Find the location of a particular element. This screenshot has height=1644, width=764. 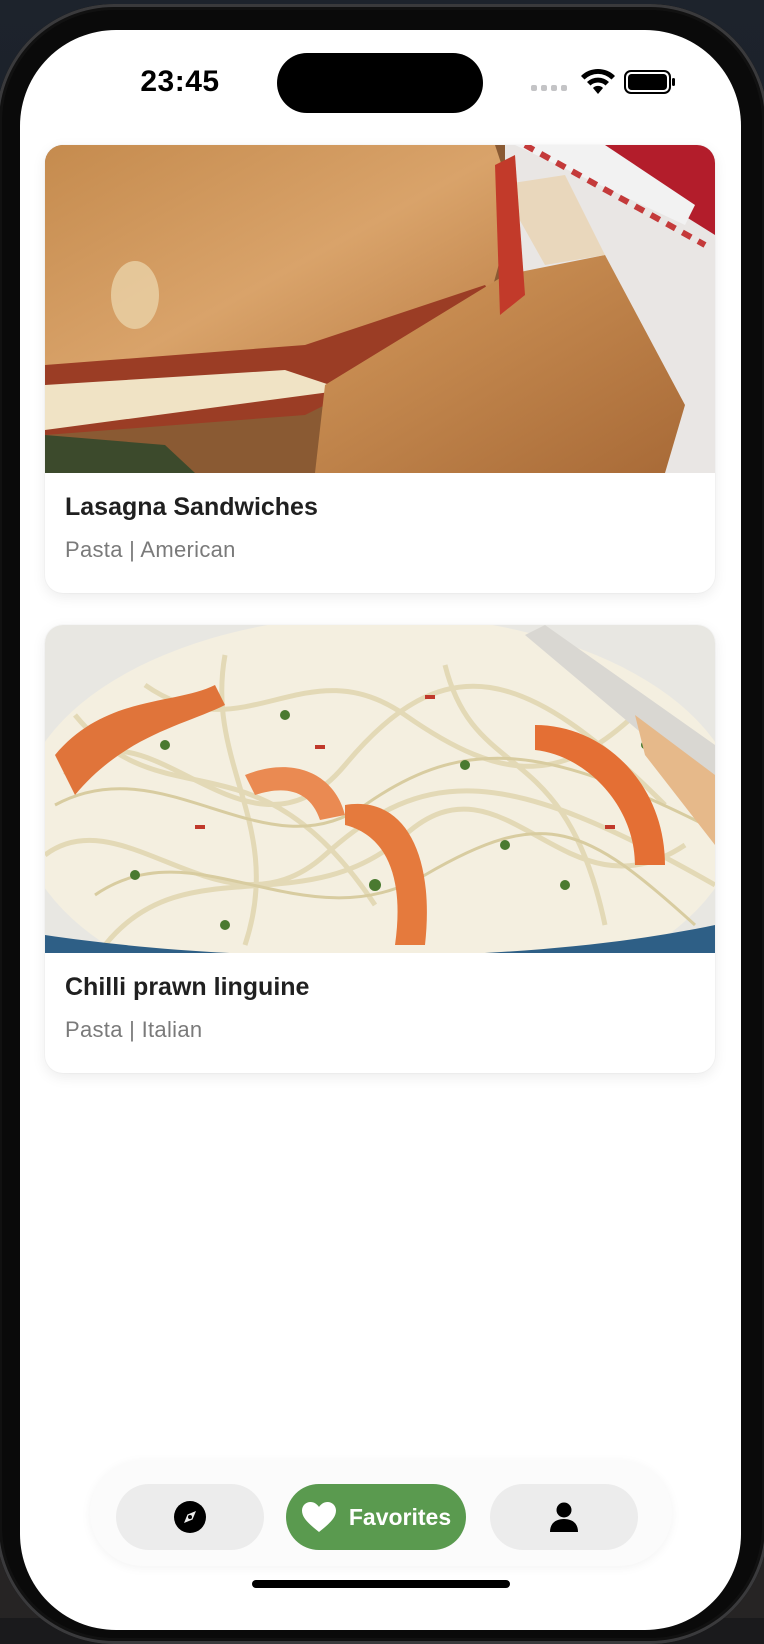

nav-profile-button is located at coordinates (564, 1517).